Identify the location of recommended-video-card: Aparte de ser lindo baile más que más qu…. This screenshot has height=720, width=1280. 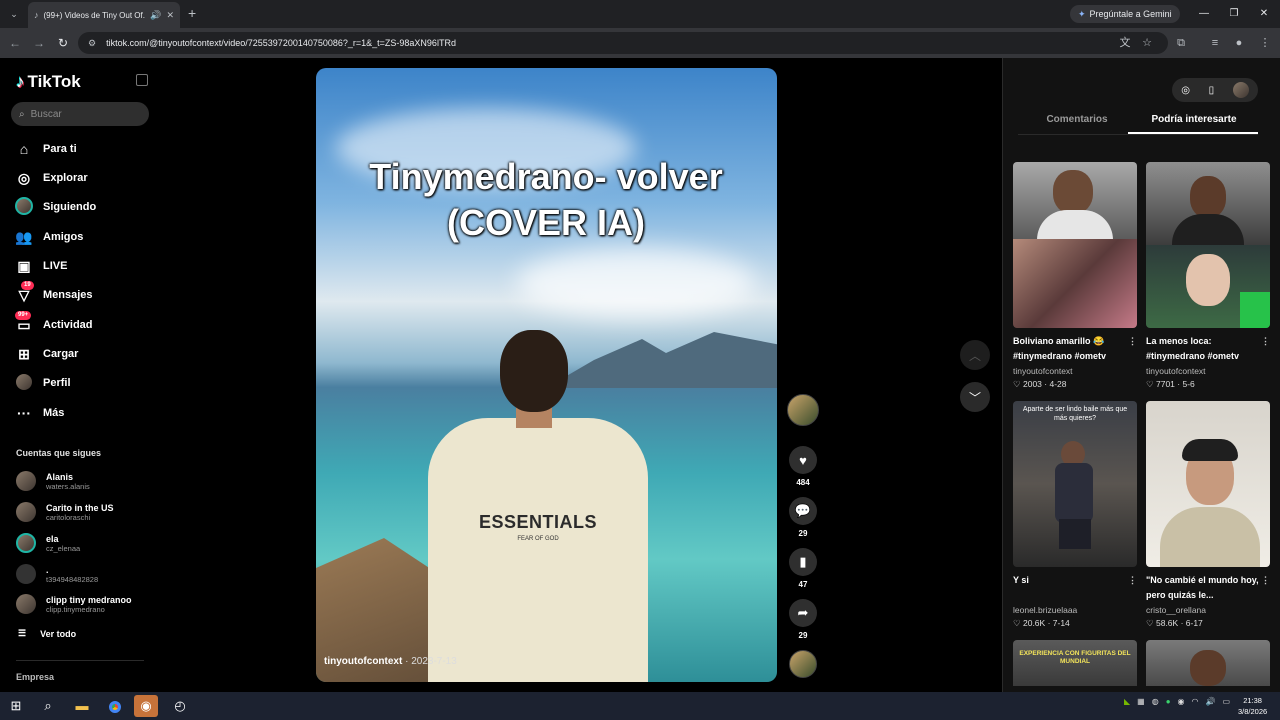
(1075, 515).